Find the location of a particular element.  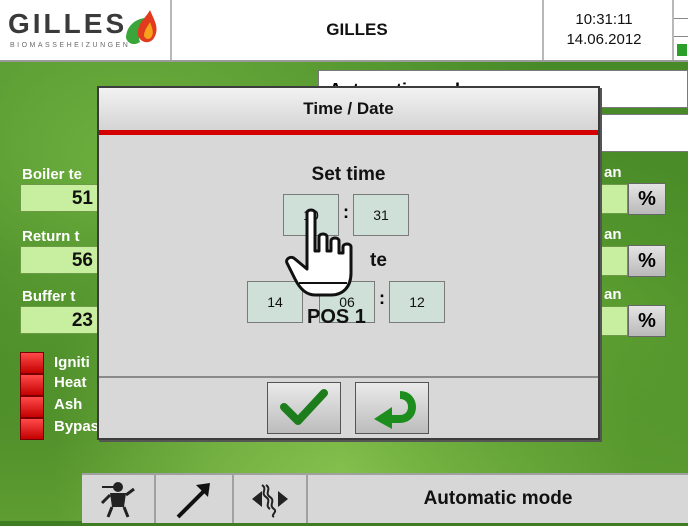

logo-text: GILLES is located at coordinates (68, 23).